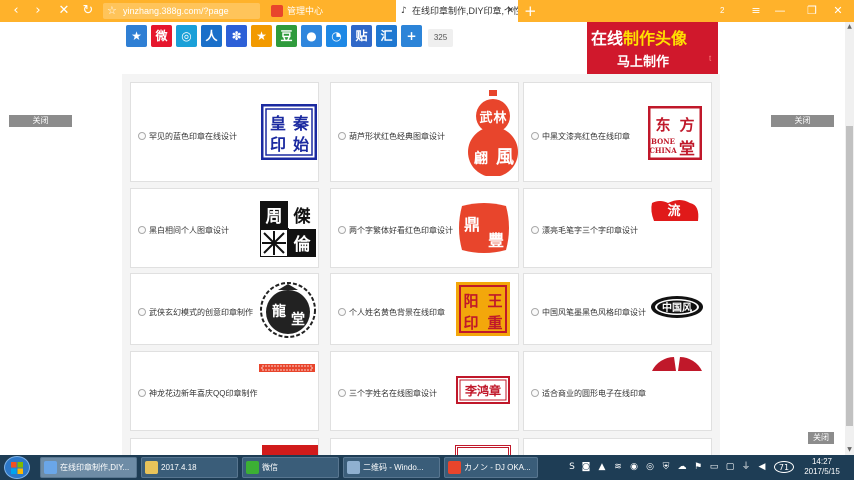 The height and width of the screenshot is (480, 854). What do you see at coordinates (161, 36) in the screenshot?
I see `share-weibo-icon: 微` at bounding box center [161, 36].